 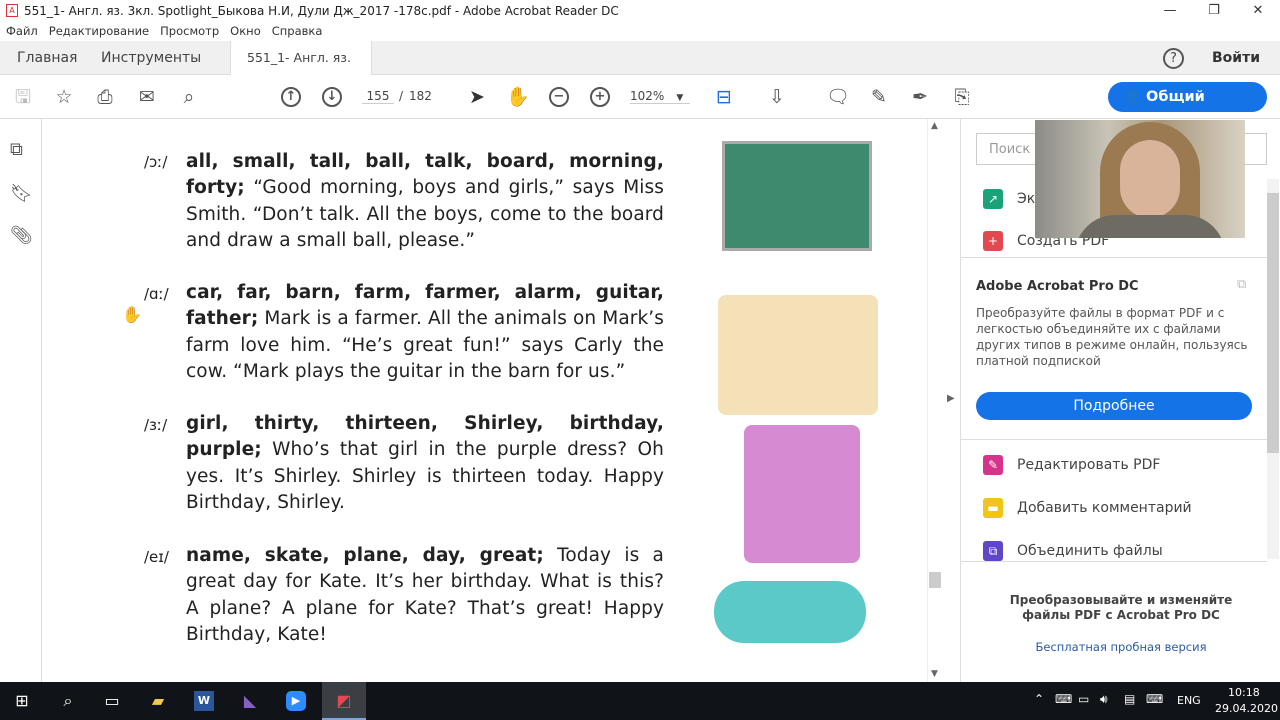 I want to click on menu-edit: Редактирование, so click(x=99, y=31).